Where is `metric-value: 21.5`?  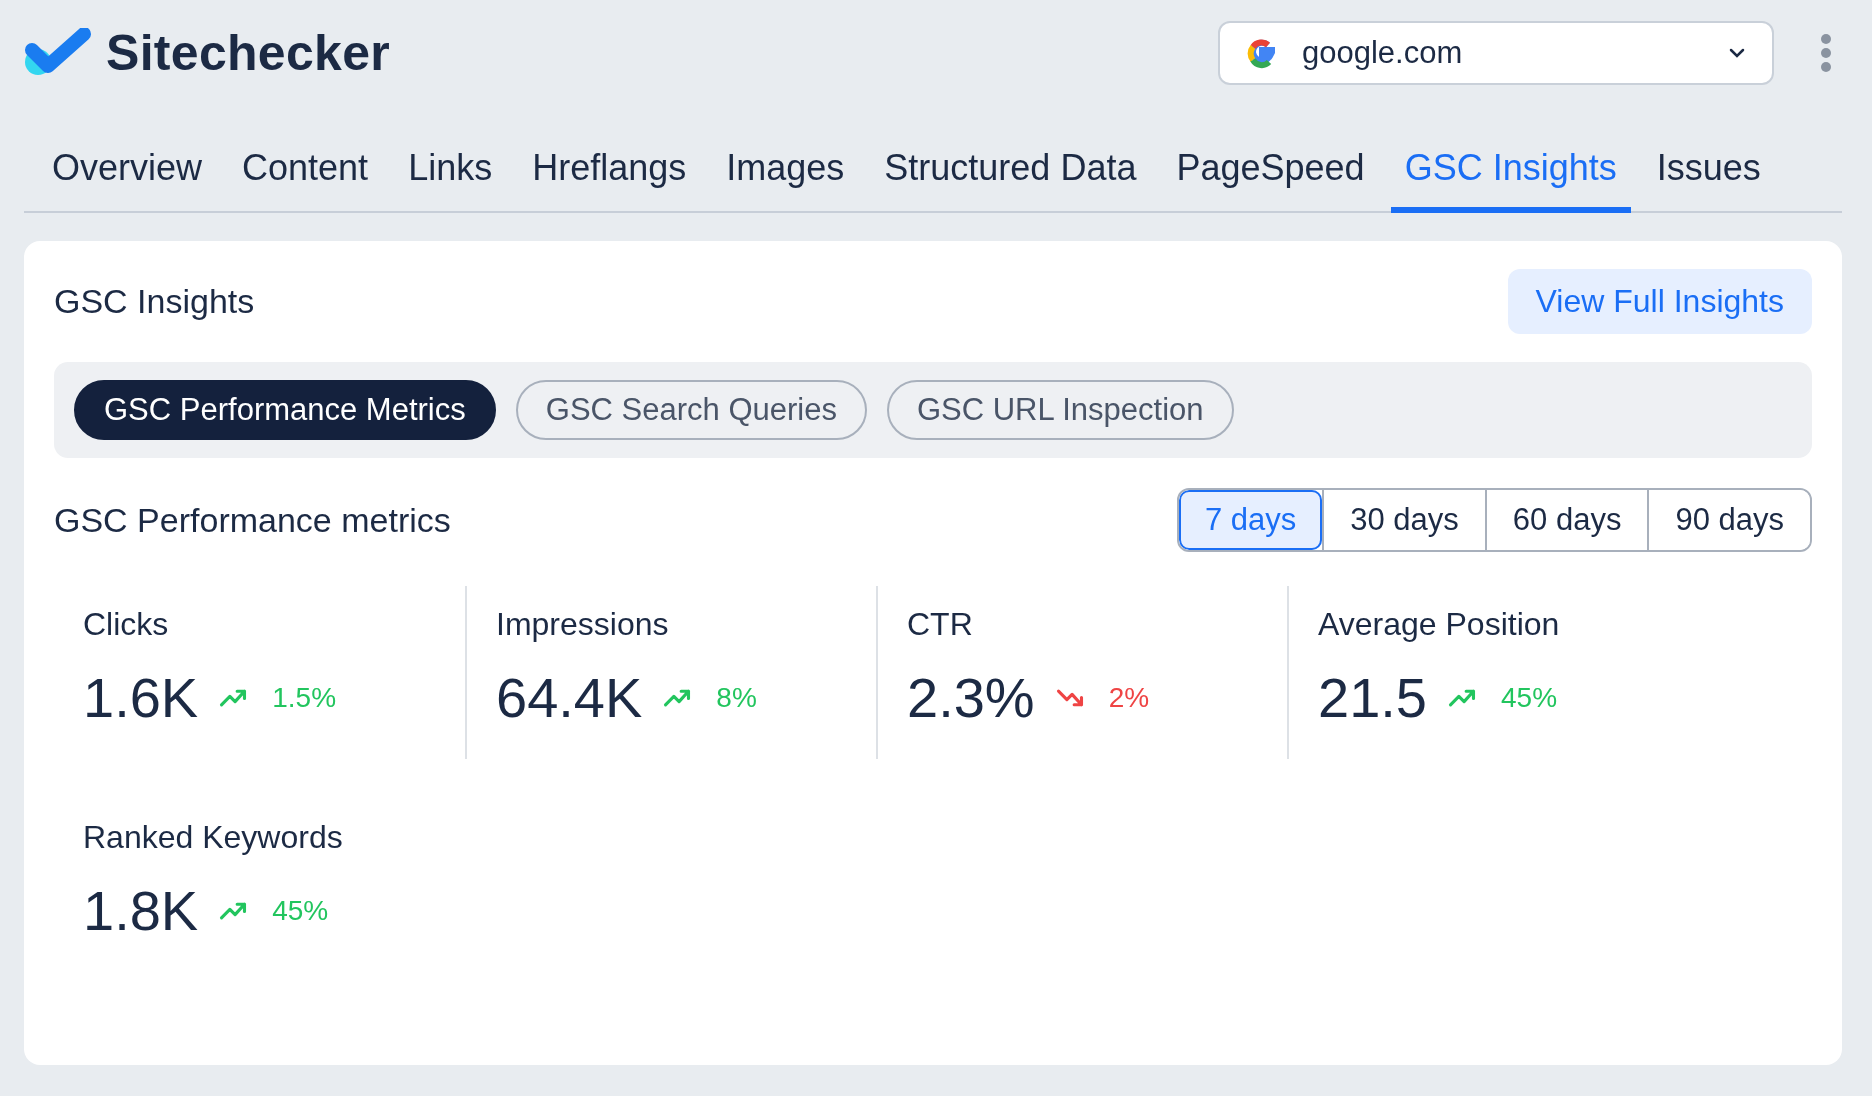
metric-value: 21.5 is located at coordinates (1372, 697).